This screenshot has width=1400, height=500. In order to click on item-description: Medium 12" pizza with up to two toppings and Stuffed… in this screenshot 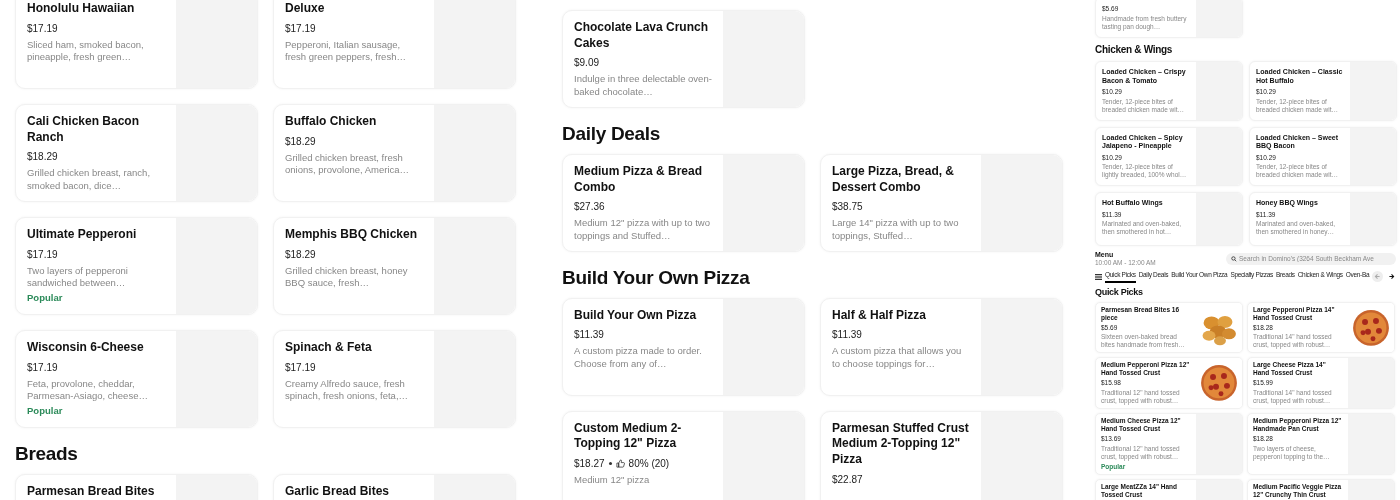, I will do `click(642, 230)`.